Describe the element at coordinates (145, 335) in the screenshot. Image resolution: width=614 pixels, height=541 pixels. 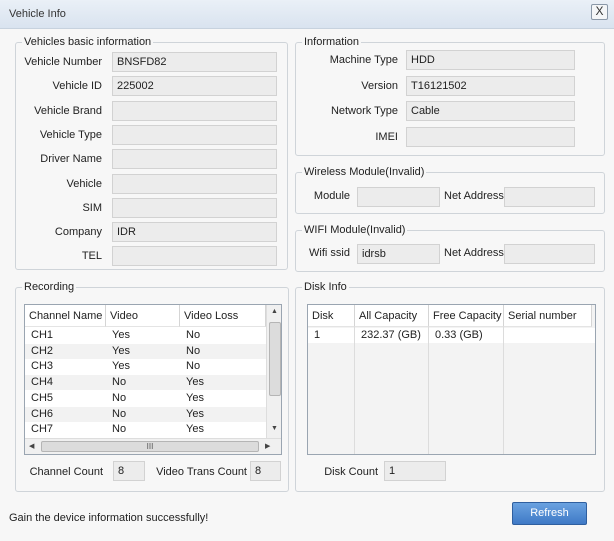
I see `table-row: CH1 Yes No` at that location.